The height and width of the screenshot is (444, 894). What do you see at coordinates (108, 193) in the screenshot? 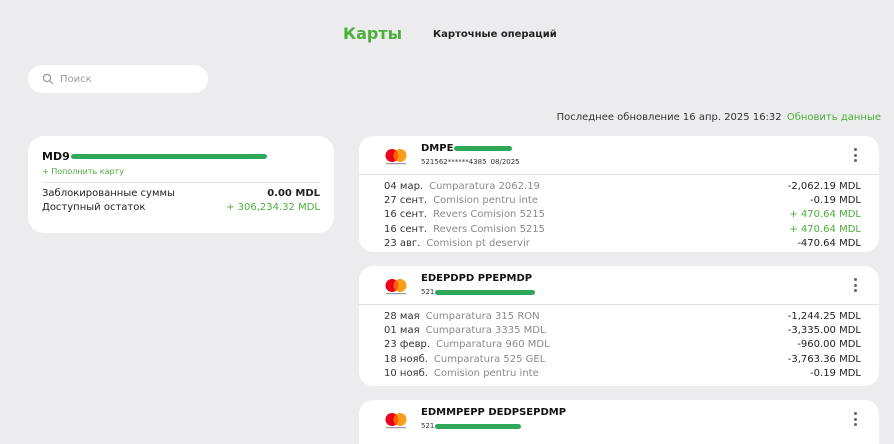
I see `blocked-label: Заблокированные суммы` at bounding box center [108, 193].